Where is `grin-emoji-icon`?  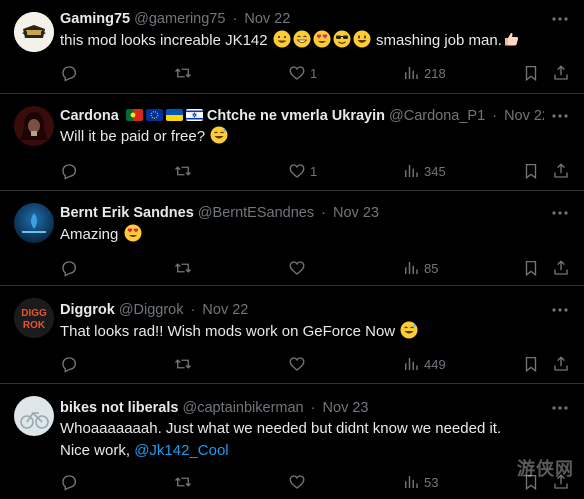
grin-emoji-icon is located at coordinates (302, 39).